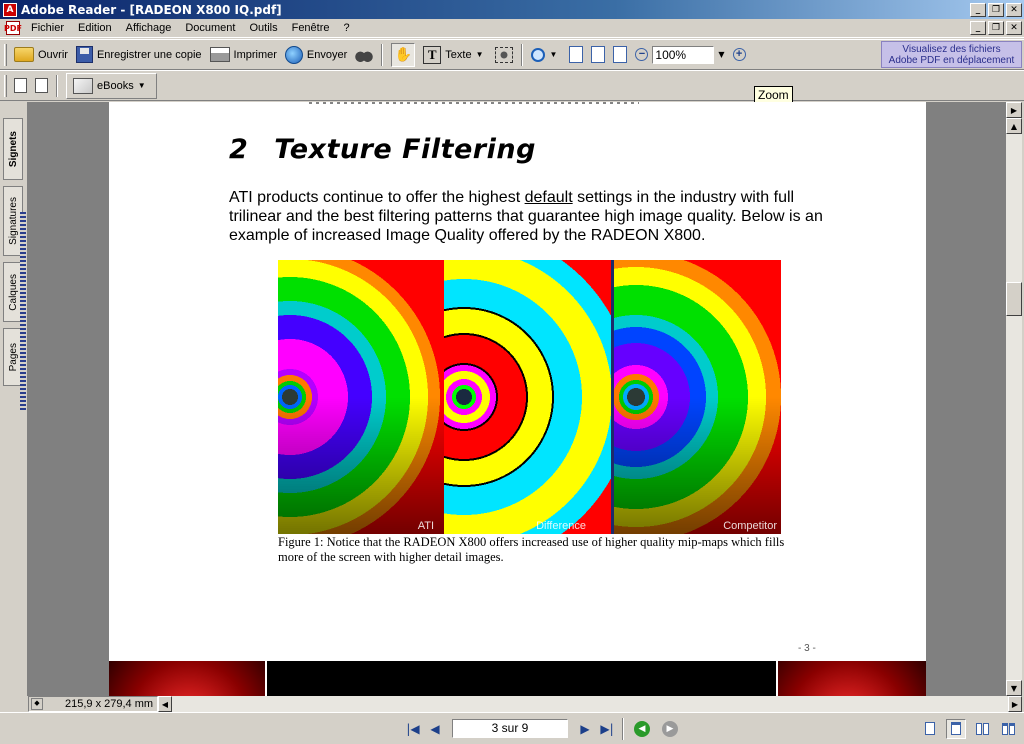 The image size is (1024, 744). I want to click on tab-signets: Signets, so click(13, 149).